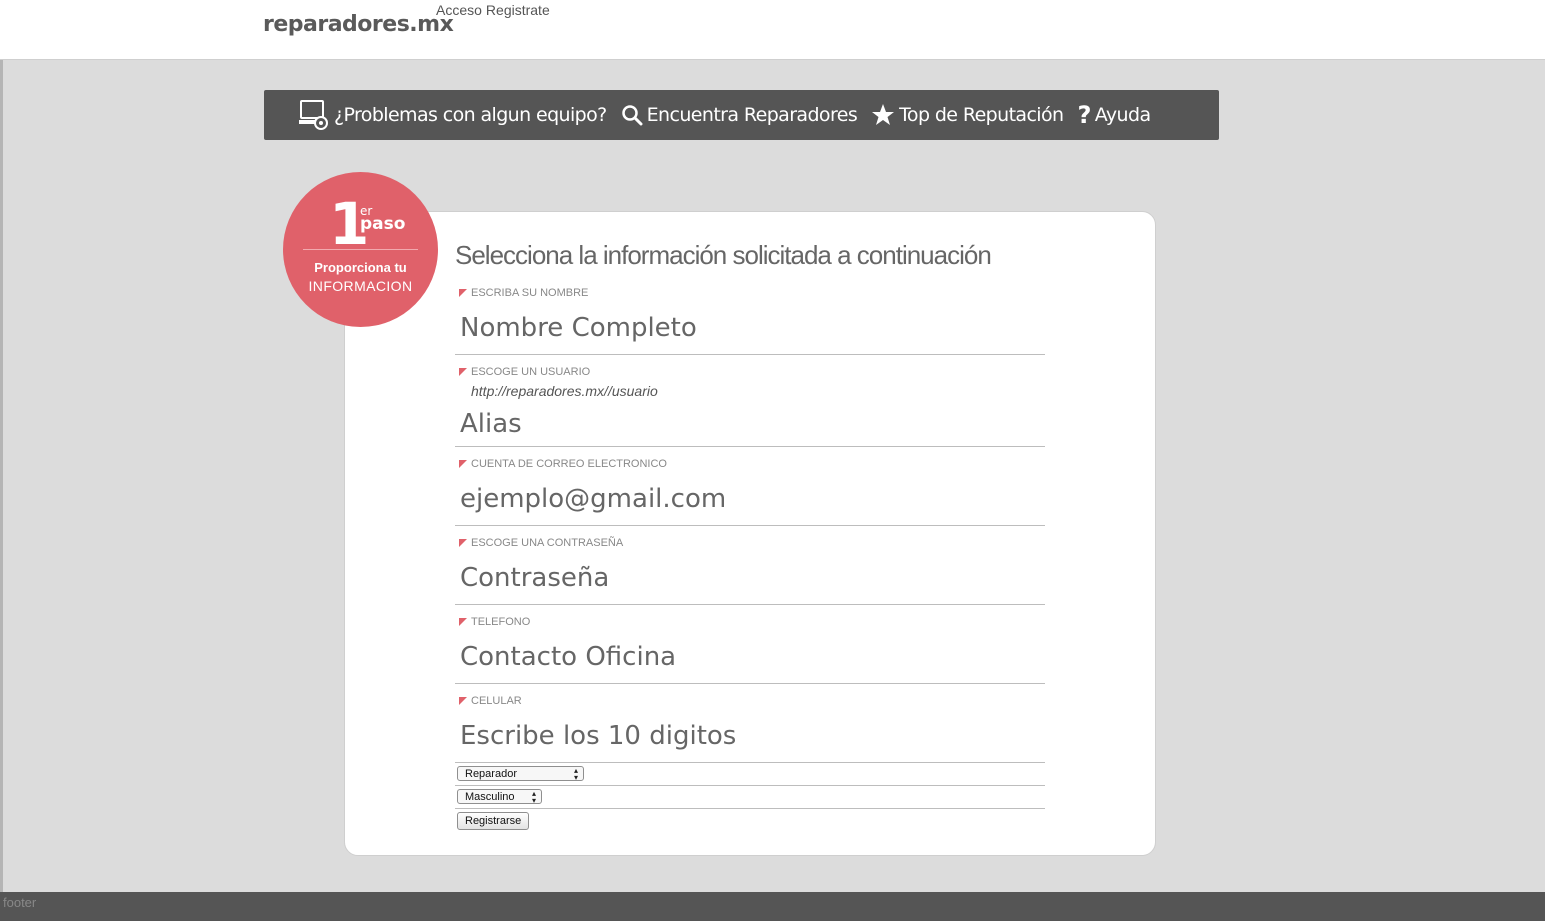 This screenshot has height=921, width=1545. I want to click on mobile-input, so click(750, 736).